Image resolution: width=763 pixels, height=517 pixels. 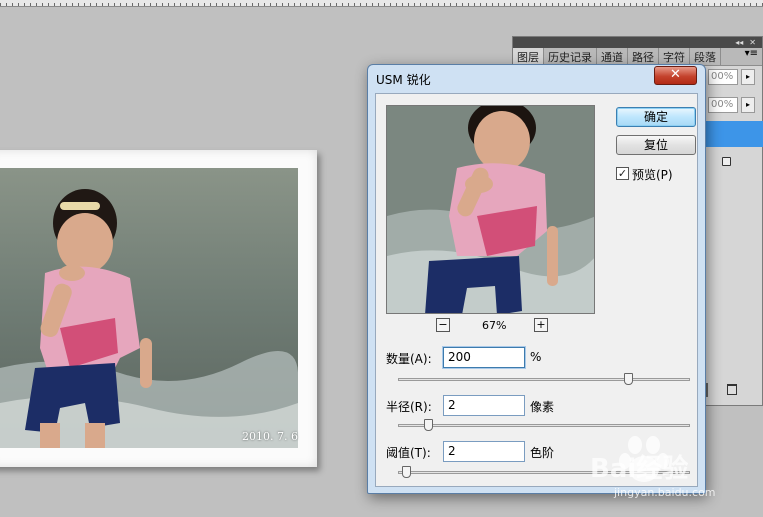 I want to click on tab-history: 历史记录, so click(x=570, y=56).